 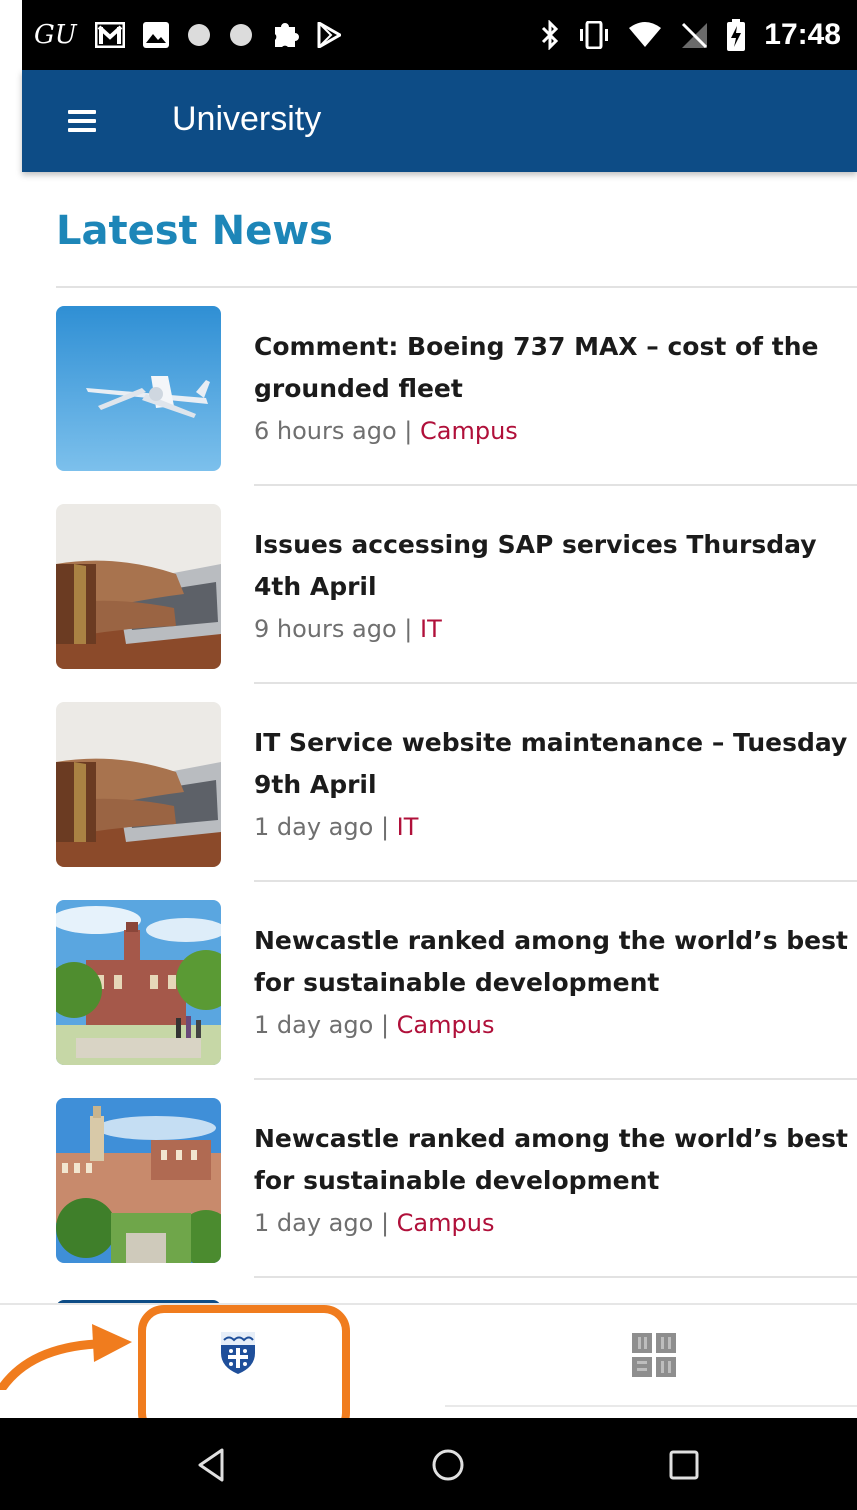 What do you see at coordinates (109, 35) in the screenshot?
I see `gmail-icon` at bounding box center [109, 35].